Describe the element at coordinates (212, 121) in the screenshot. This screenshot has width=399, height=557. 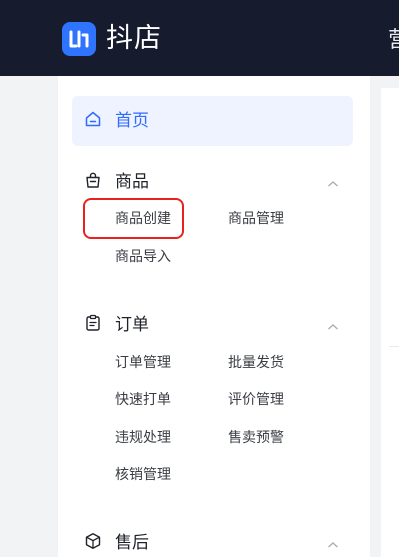
I see `sidebar-item-home: 首页` at that location.